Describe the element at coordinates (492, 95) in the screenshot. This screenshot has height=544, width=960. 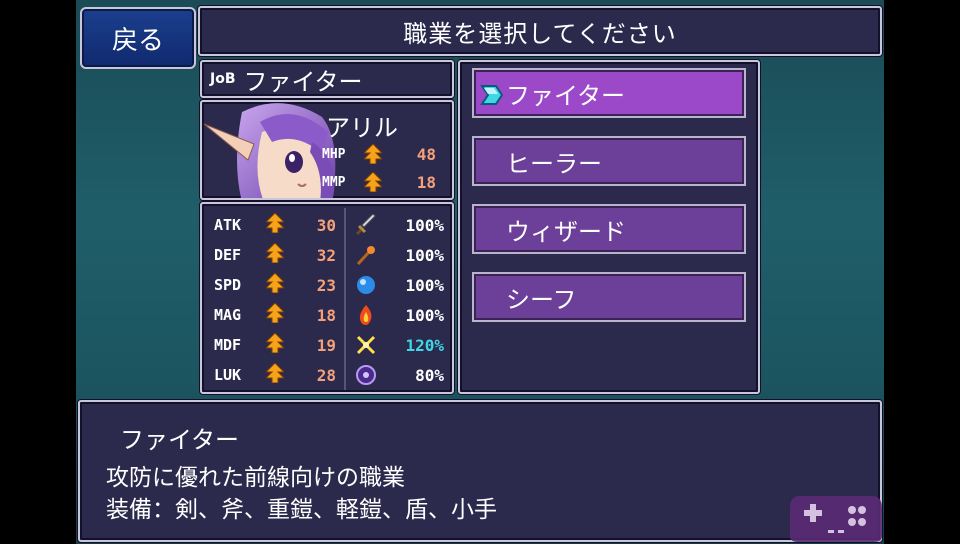
I see `selection-cursor-icon` at that location.